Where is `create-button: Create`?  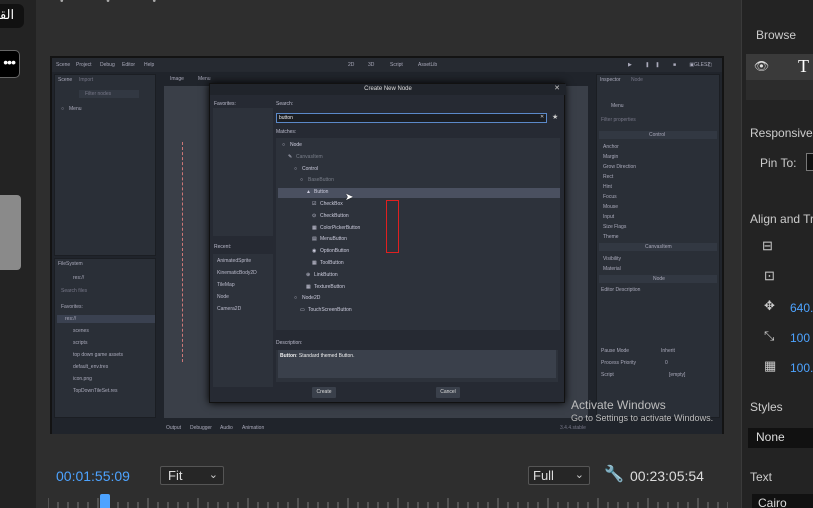
create-button: Create is located at coordinates (324, 392).